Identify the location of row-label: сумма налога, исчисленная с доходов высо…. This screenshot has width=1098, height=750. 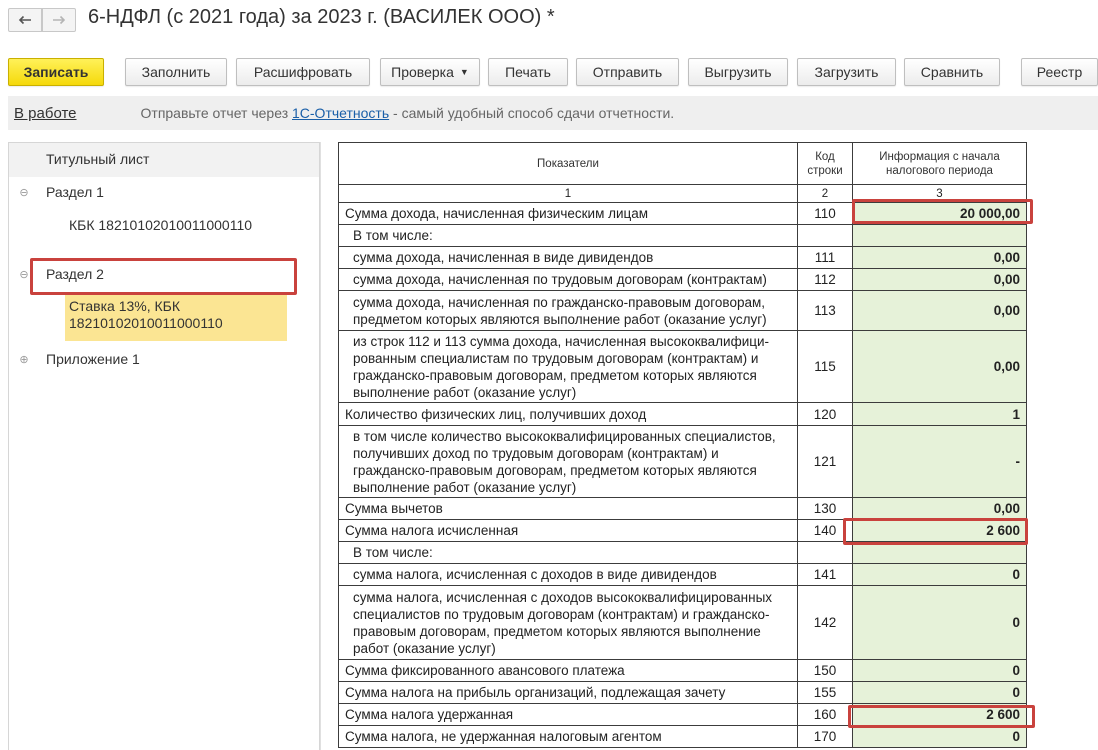
(568, 622).